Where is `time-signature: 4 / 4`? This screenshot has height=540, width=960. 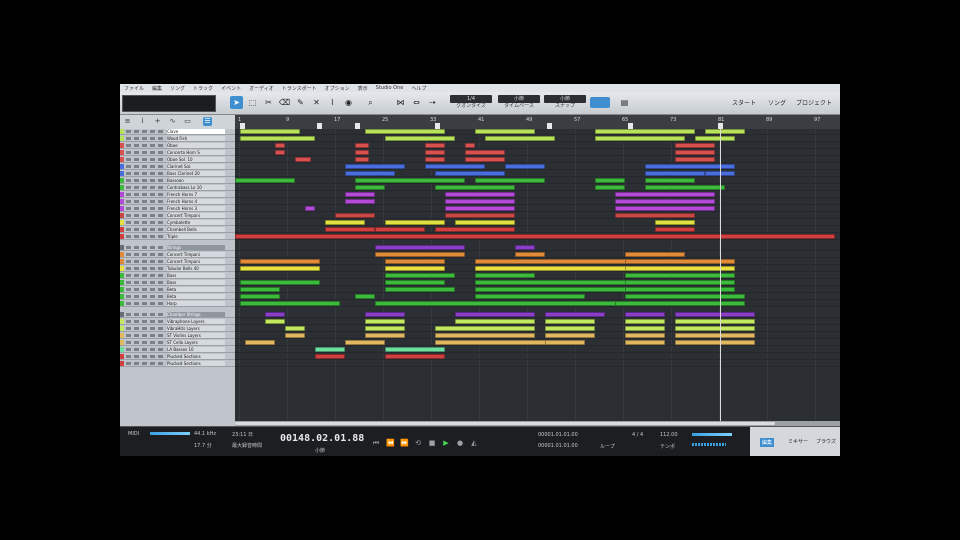 time-signature: 4 / 4 is located at coordinates (637, 435).